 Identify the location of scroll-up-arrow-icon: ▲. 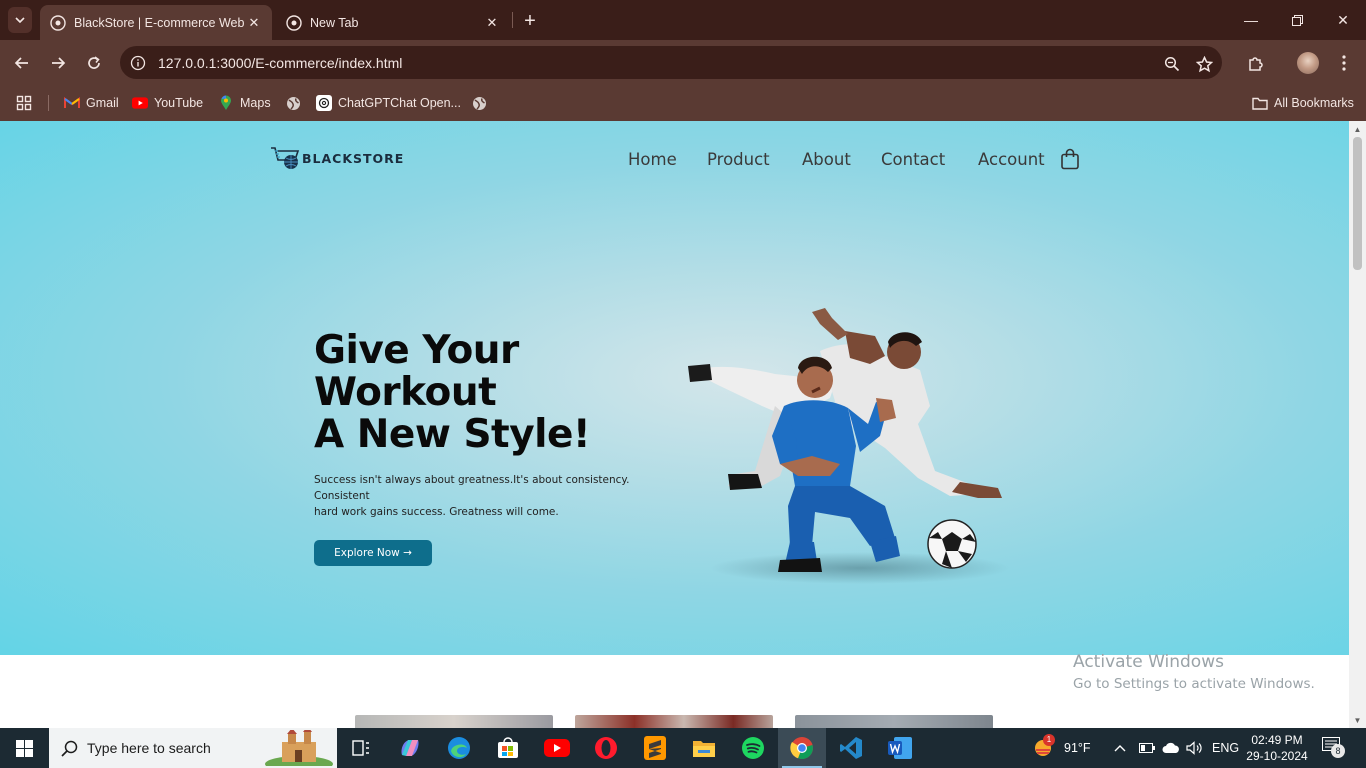
(1357, 129).